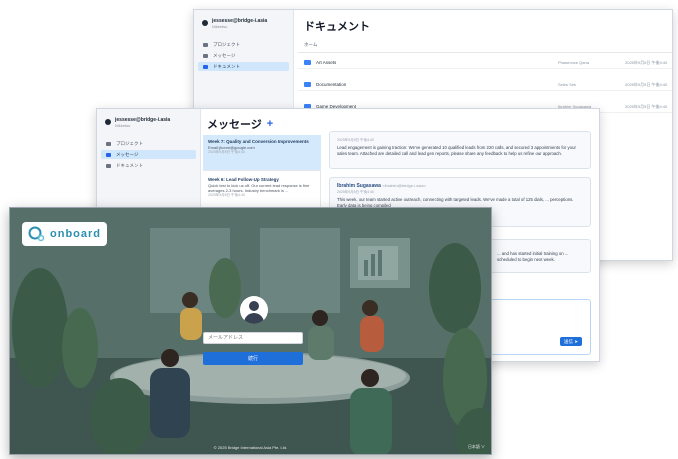 The height and width of the screenshot is (459, 678). What do you see at coordinates (253, 358) in the screenshot?
I see `continue-button: 続行` at bounding box center [253, 358].